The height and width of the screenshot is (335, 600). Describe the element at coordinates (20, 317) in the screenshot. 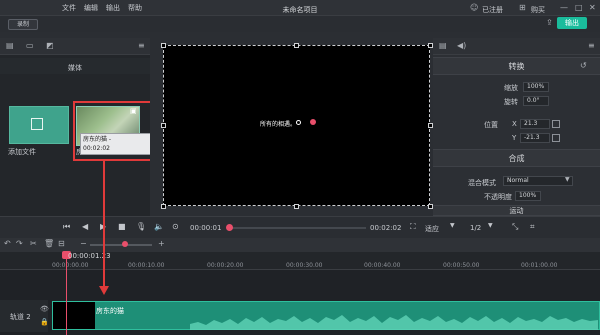

I see `track-label: 轨道 2` at that location.